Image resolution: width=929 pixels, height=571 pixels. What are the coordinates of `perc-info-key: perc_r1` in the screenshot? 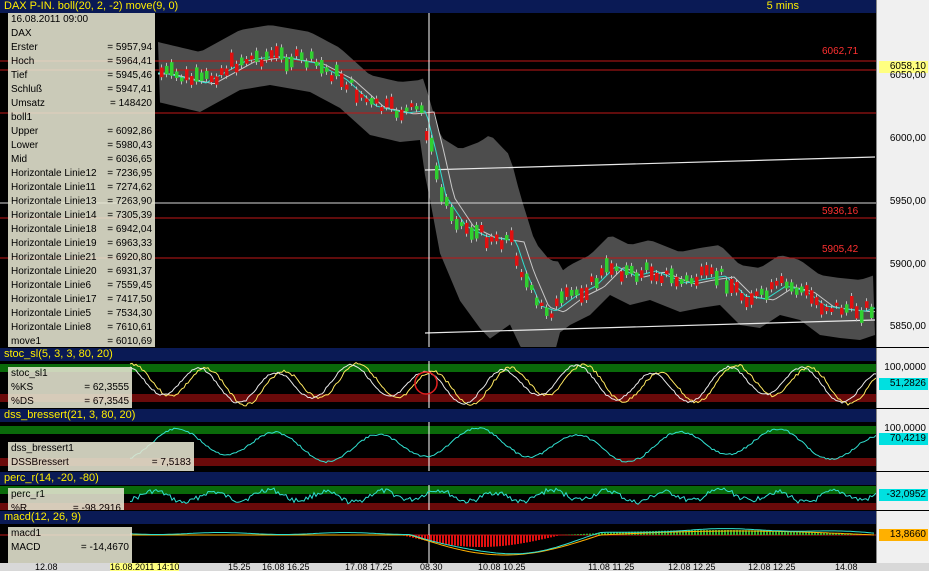 It's located at (28, 494).